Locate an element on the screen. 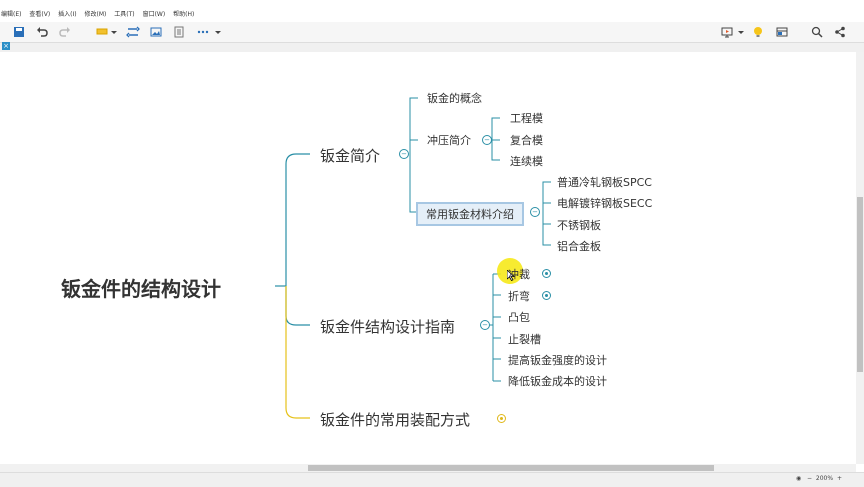  subtopic-stamping: 冲压简介 is located at coordinates (449, 140).